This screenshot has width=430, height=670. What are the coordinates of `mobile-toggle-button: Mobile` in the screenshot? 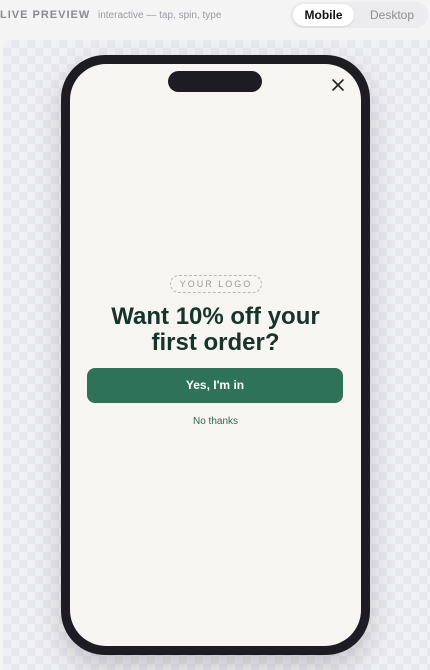 It's located at (323, 15).